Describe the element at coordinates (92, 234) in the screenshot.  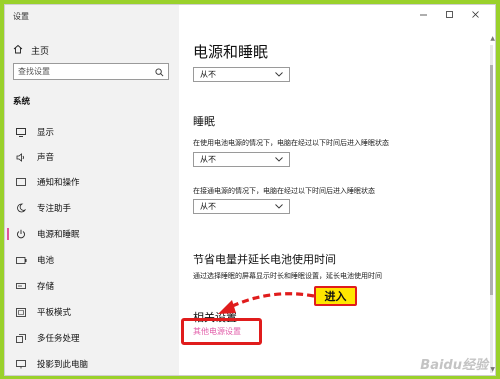
I see `sidebar-item-power-sleep: 电源和睡眠` at that location.